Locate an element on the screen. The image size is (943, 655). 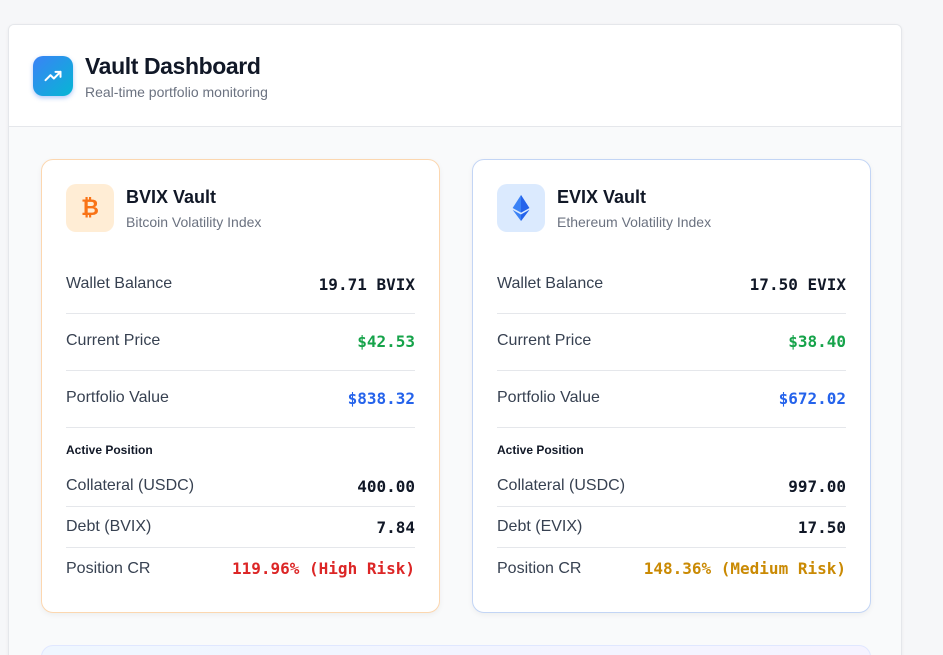
bitcoin-icon: ₿ is located at coordinates (90, 208).